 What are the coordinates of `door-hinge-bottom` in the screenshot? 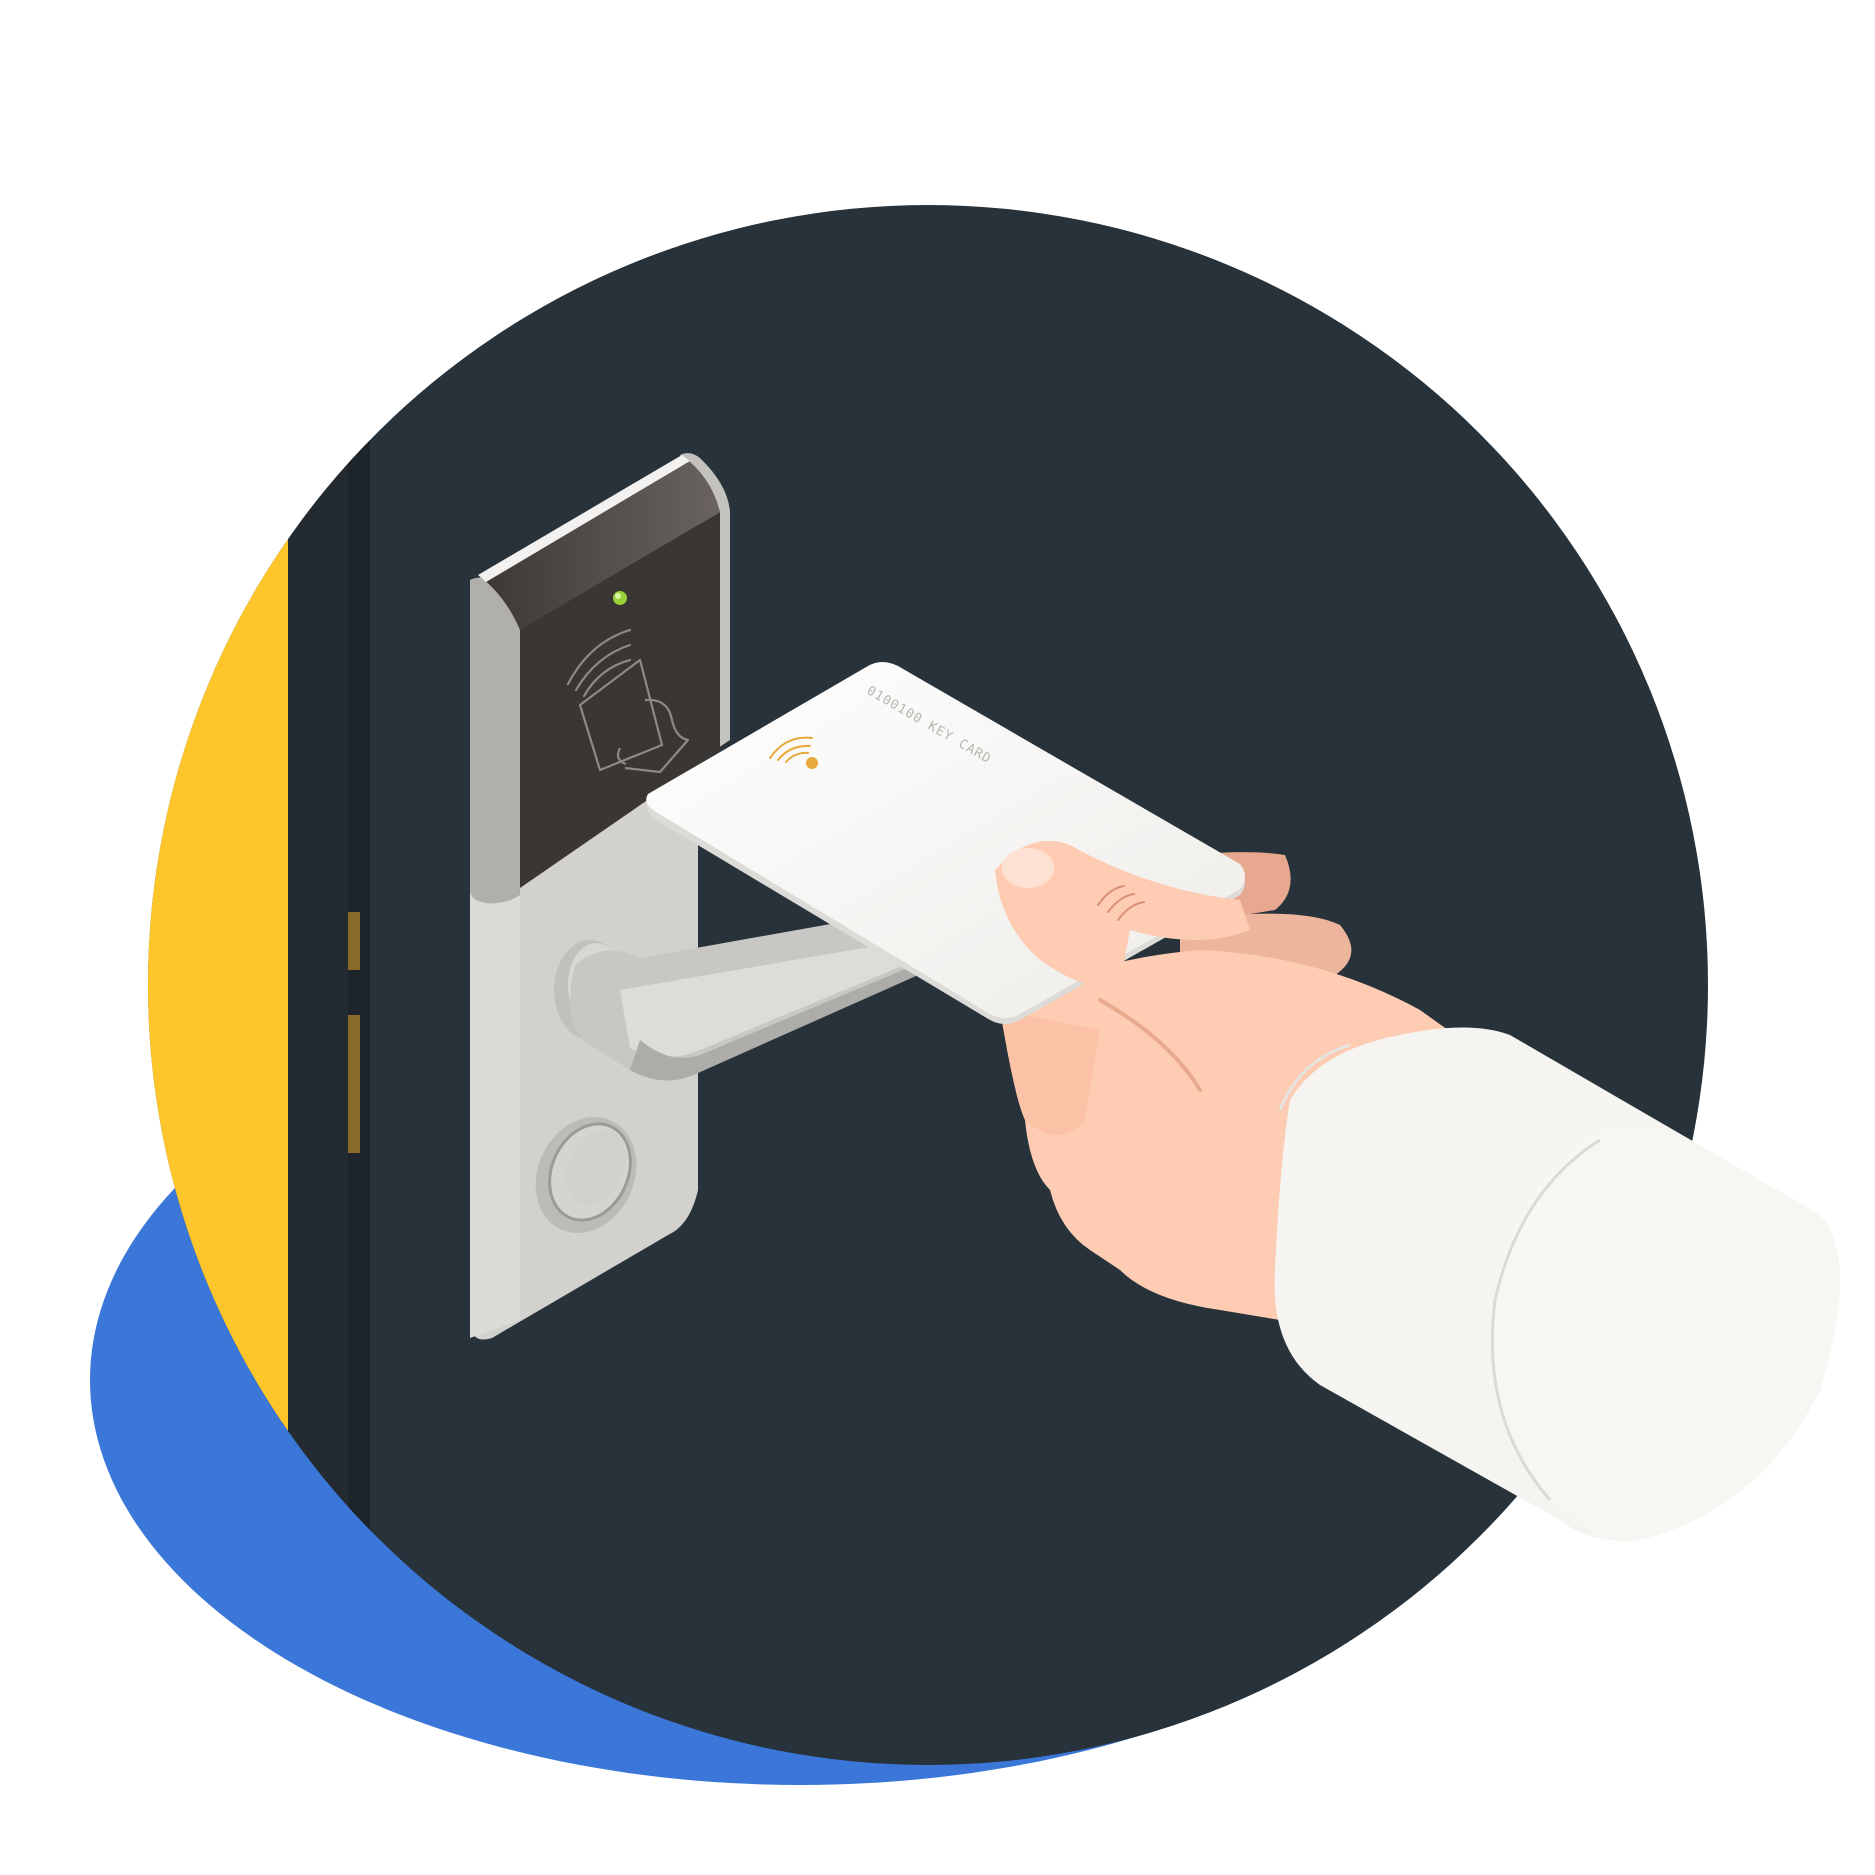 It's located at (354, 1084).